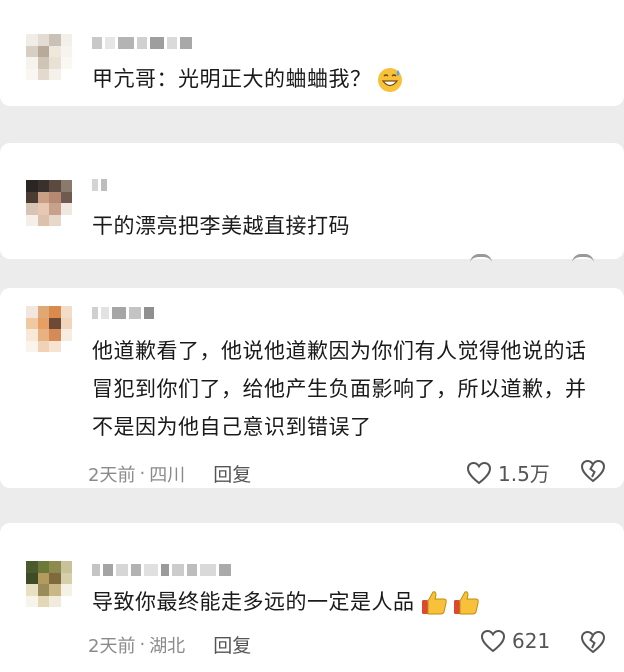 The width and height of the screenshot is (624, 672). I want to click on location: 四川, so click(167, 475).